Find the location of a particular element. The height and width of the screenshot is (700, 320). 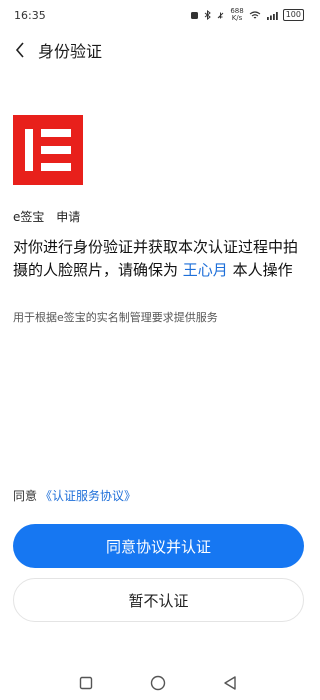

status-bar: 16:35 688 K/s 100 is located at coordinates (158, 15).